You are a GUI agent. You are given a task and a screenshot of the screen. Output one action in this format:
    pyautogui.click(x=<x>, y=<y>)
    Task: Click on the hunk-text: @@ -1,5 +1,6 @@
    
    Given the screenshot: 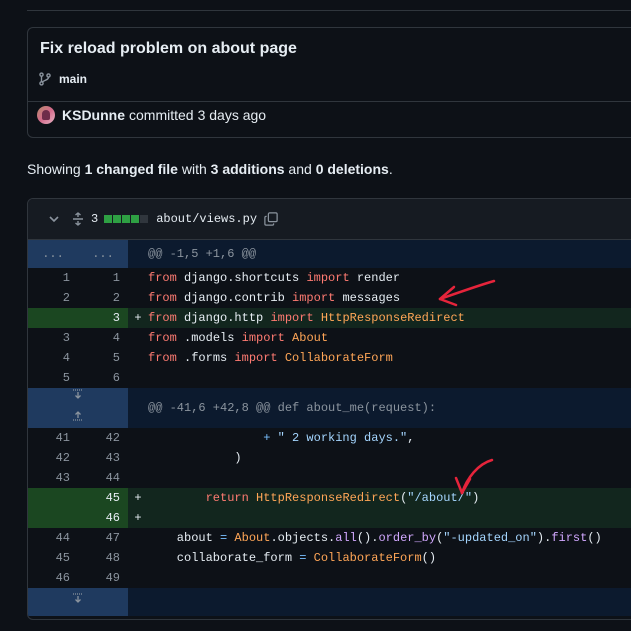 What is the action you would take?
    pyautogui.click(x=202, y=254)
    